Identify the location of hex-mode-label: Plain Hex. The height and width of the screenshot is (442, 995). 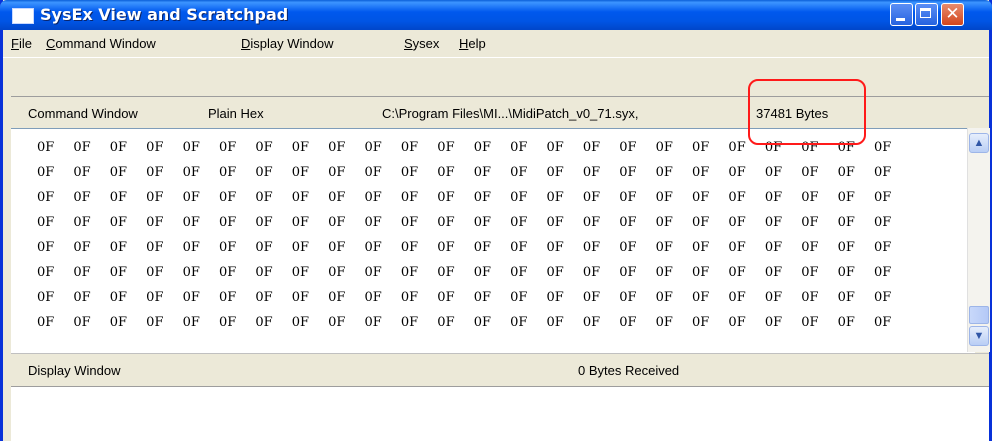
(236, 113).